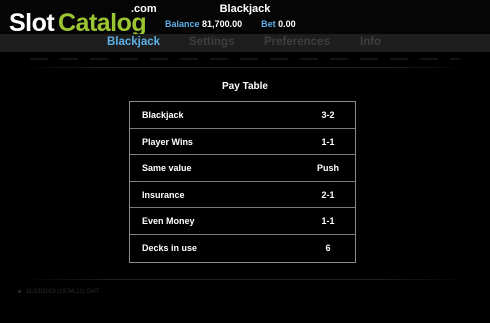 The image size is (490, 323). Describe the element at coordinates (133, 42) in the screenshot. I see `tab-blackjack: Blackjack` at that location.